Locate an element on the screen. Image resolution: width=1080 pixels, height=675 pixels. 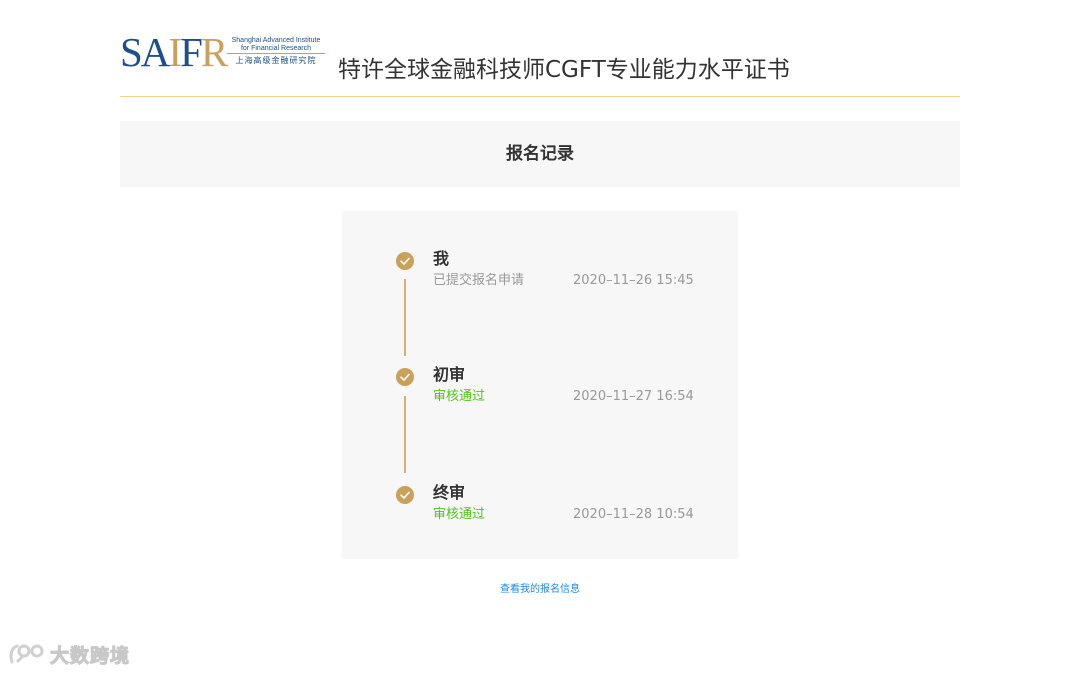
page-title: 特许全球金融科技师CGFT专业能力水平证书 is located at coordinates (564, 70).